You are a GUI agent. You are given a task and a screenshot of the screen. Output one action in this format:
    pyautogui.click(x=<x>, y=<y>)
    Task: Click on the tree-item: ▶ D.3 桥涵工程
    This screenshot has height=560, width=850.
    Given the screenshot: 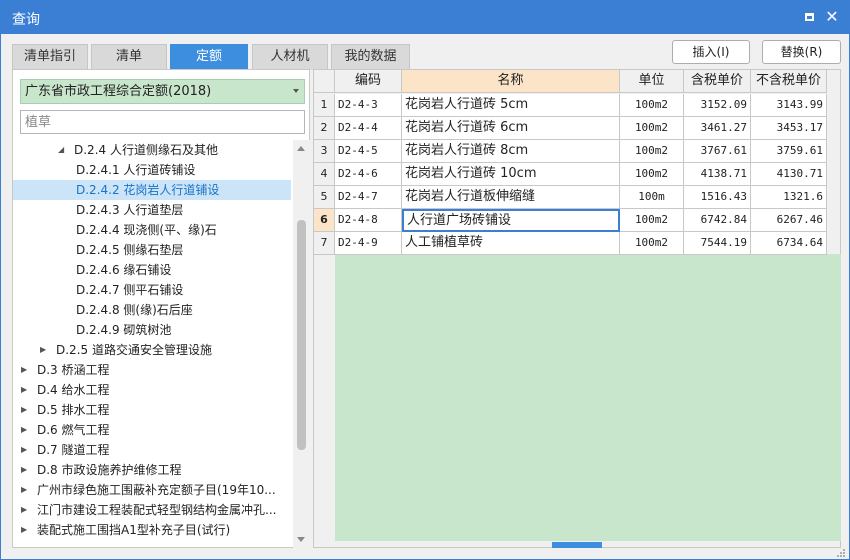 What is the action you would take?
    pyautogui.click(x=152, y=370)
    